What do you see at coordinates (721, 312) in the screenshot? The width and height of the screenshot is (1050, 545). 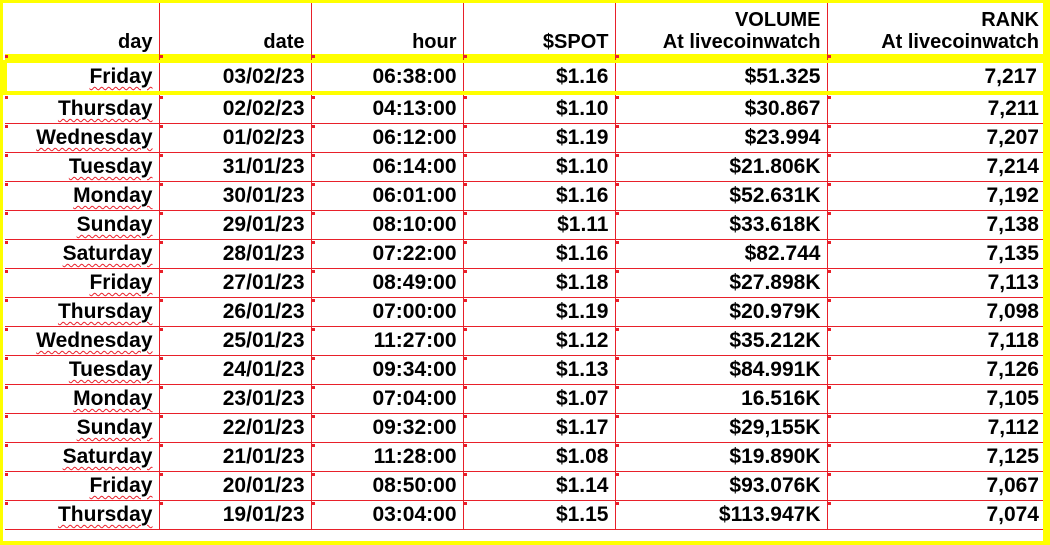 I see `cell-volume: $20.979K` at bounding box center [721, 312].